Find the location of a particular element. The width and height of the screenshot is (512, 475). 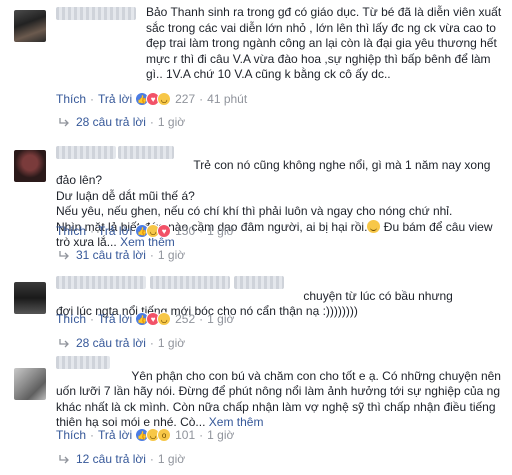

view-replies-link: 31 câu trả lời · 1 giờ is located at coordinates (121, 255).